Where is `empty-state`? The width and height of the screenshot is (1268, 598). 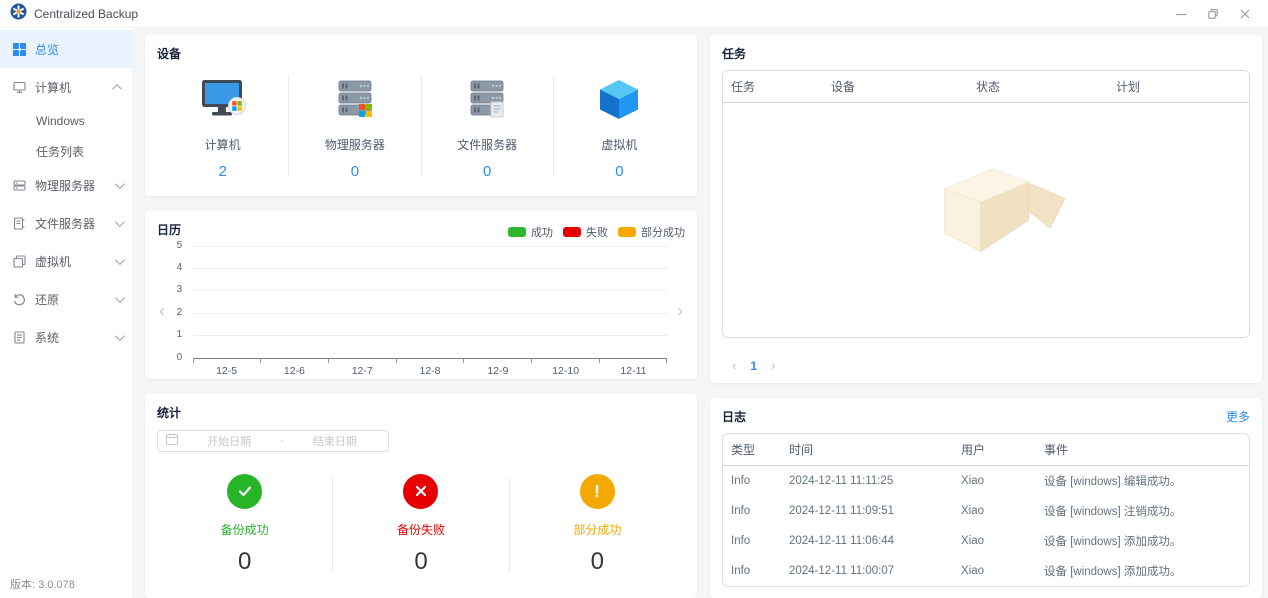 empty-state is located at coordinates (986, 203).